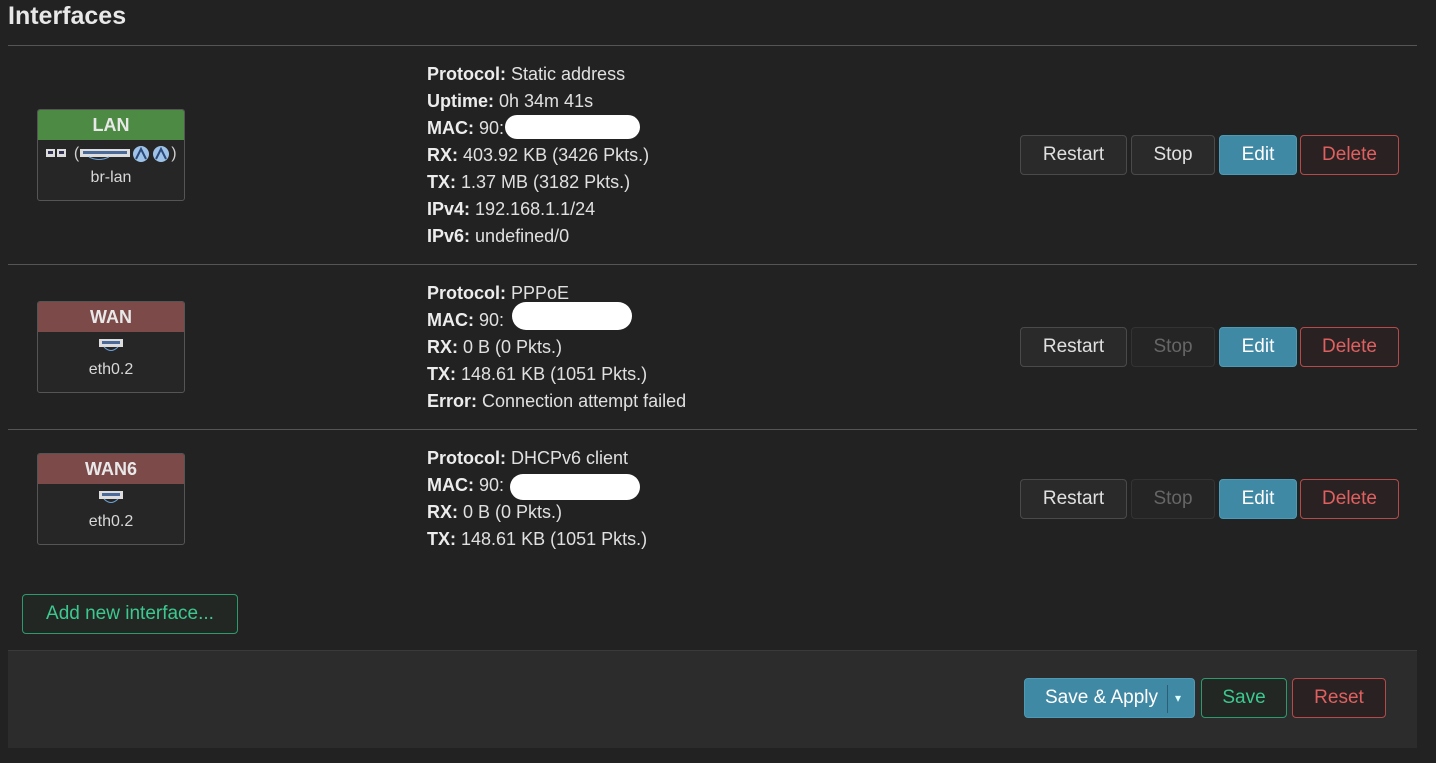 This screenshot has width=1436, height=763. What do you see at coordinates (1173, 155) in the screenshot?
I see `stop-button-lan: Stop` at bounding box center [1173, 155].